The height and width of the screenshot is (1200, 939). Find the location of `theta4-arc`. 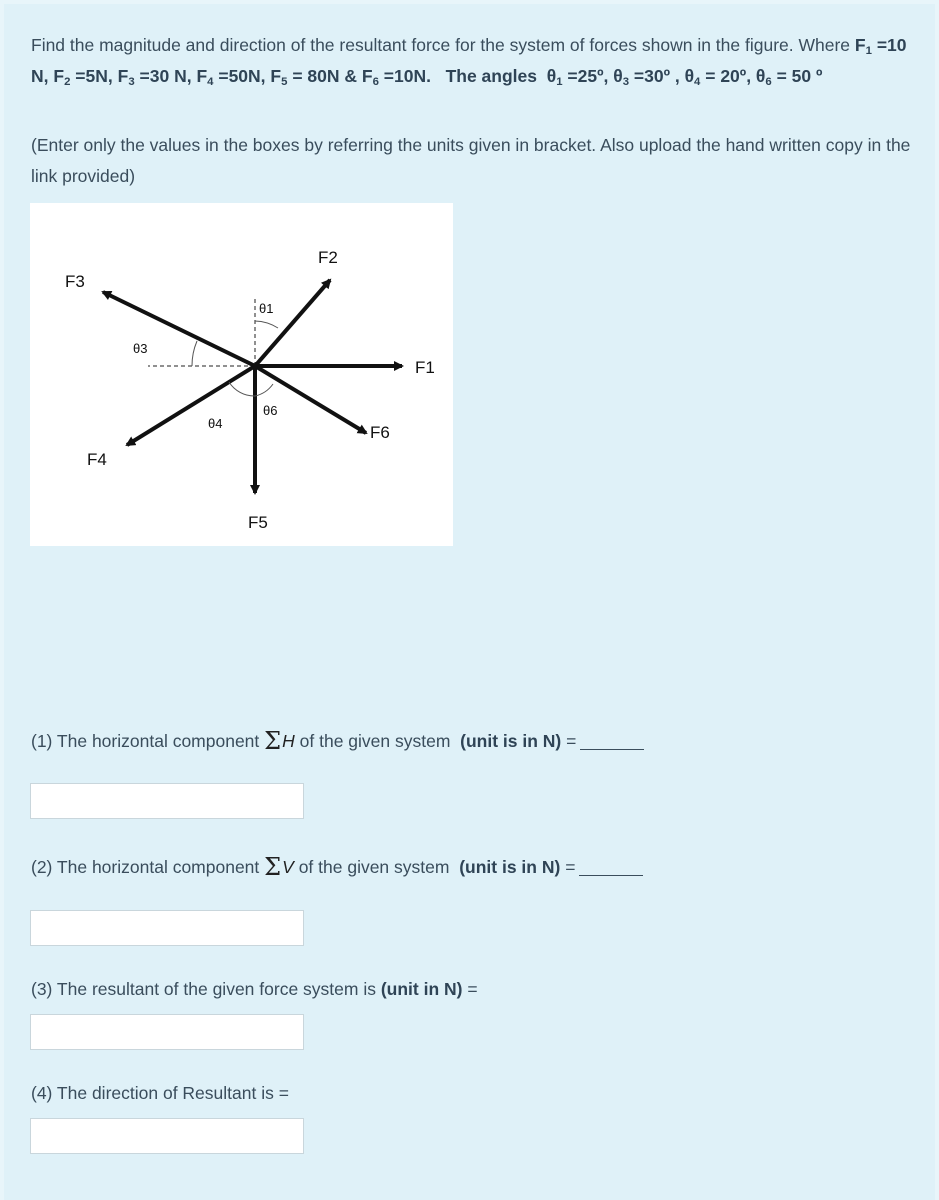

theta4-arc is located at coordinates (242, 389).